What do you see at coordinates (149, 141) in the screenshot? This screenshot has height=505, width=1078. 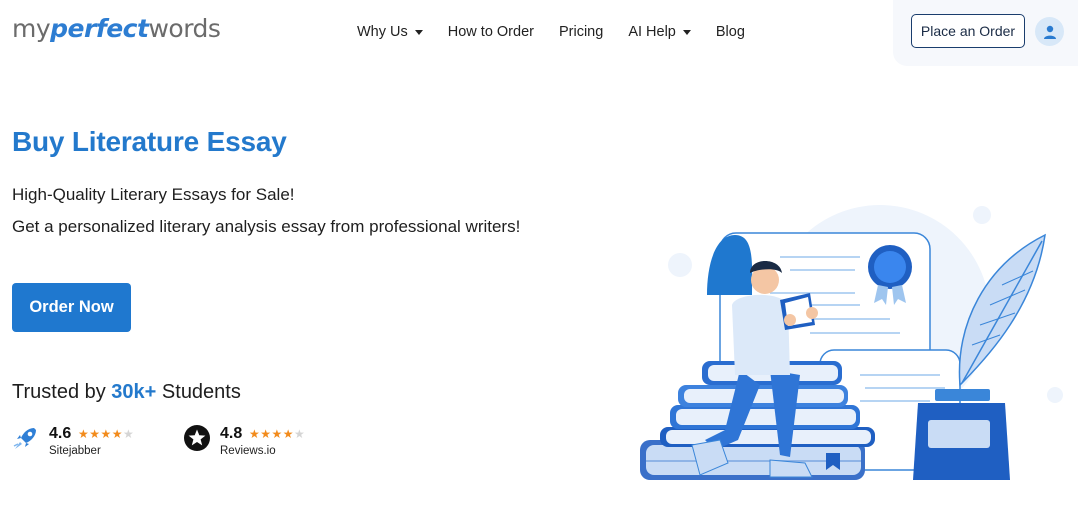 I see `page-title: Buy Literature Essay` at bounding box center [149, 141].